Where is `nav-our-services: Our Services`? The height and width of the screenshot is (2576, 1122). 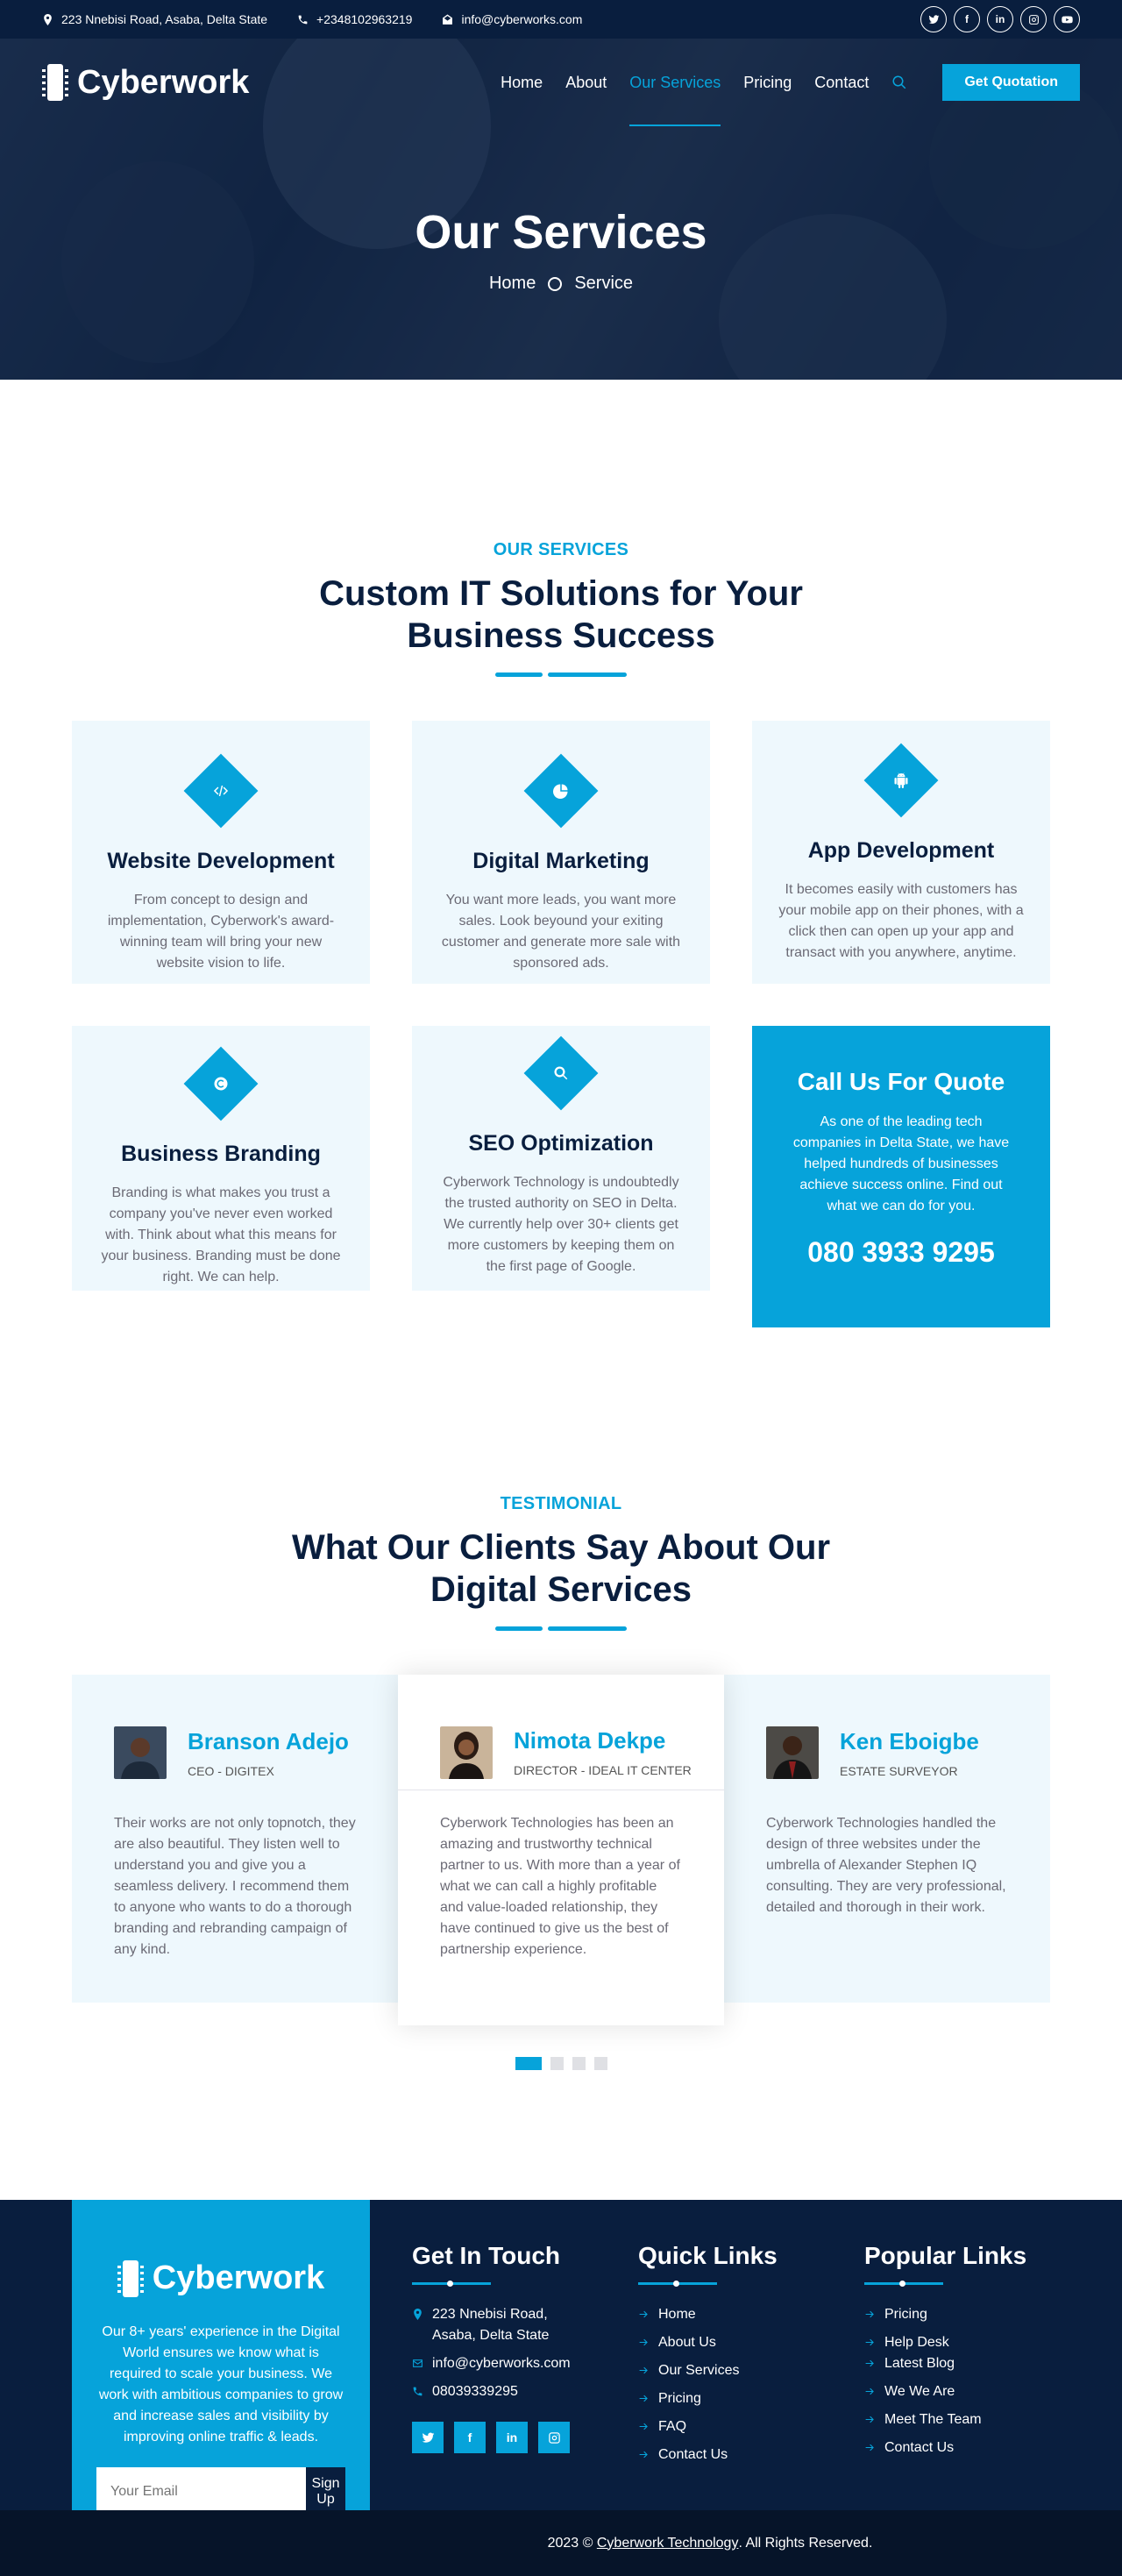
nav-our-services: Our Services is located at coordinates (675, 82).